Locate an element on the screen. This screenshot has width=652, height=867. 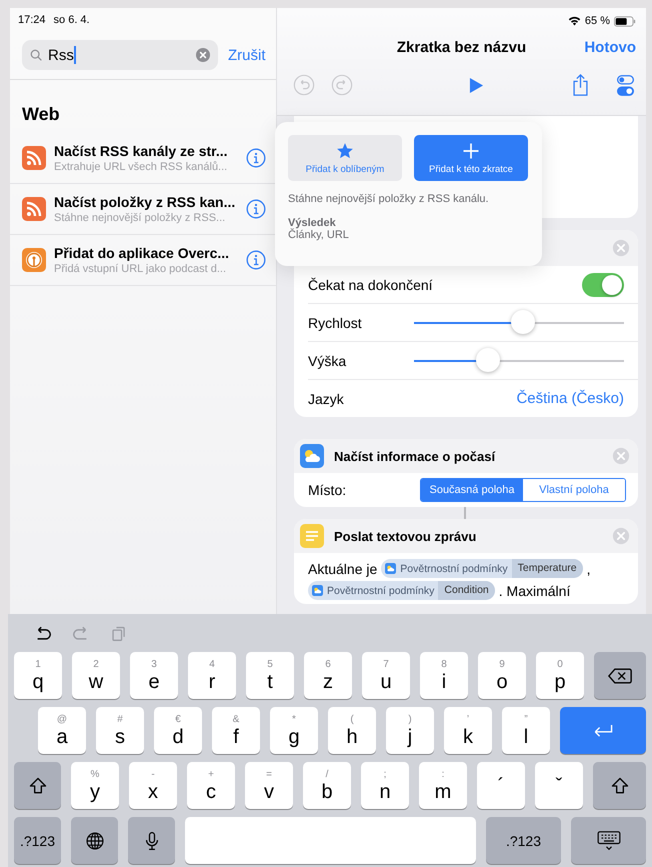
share-icon is located at coordinates (580, 85).